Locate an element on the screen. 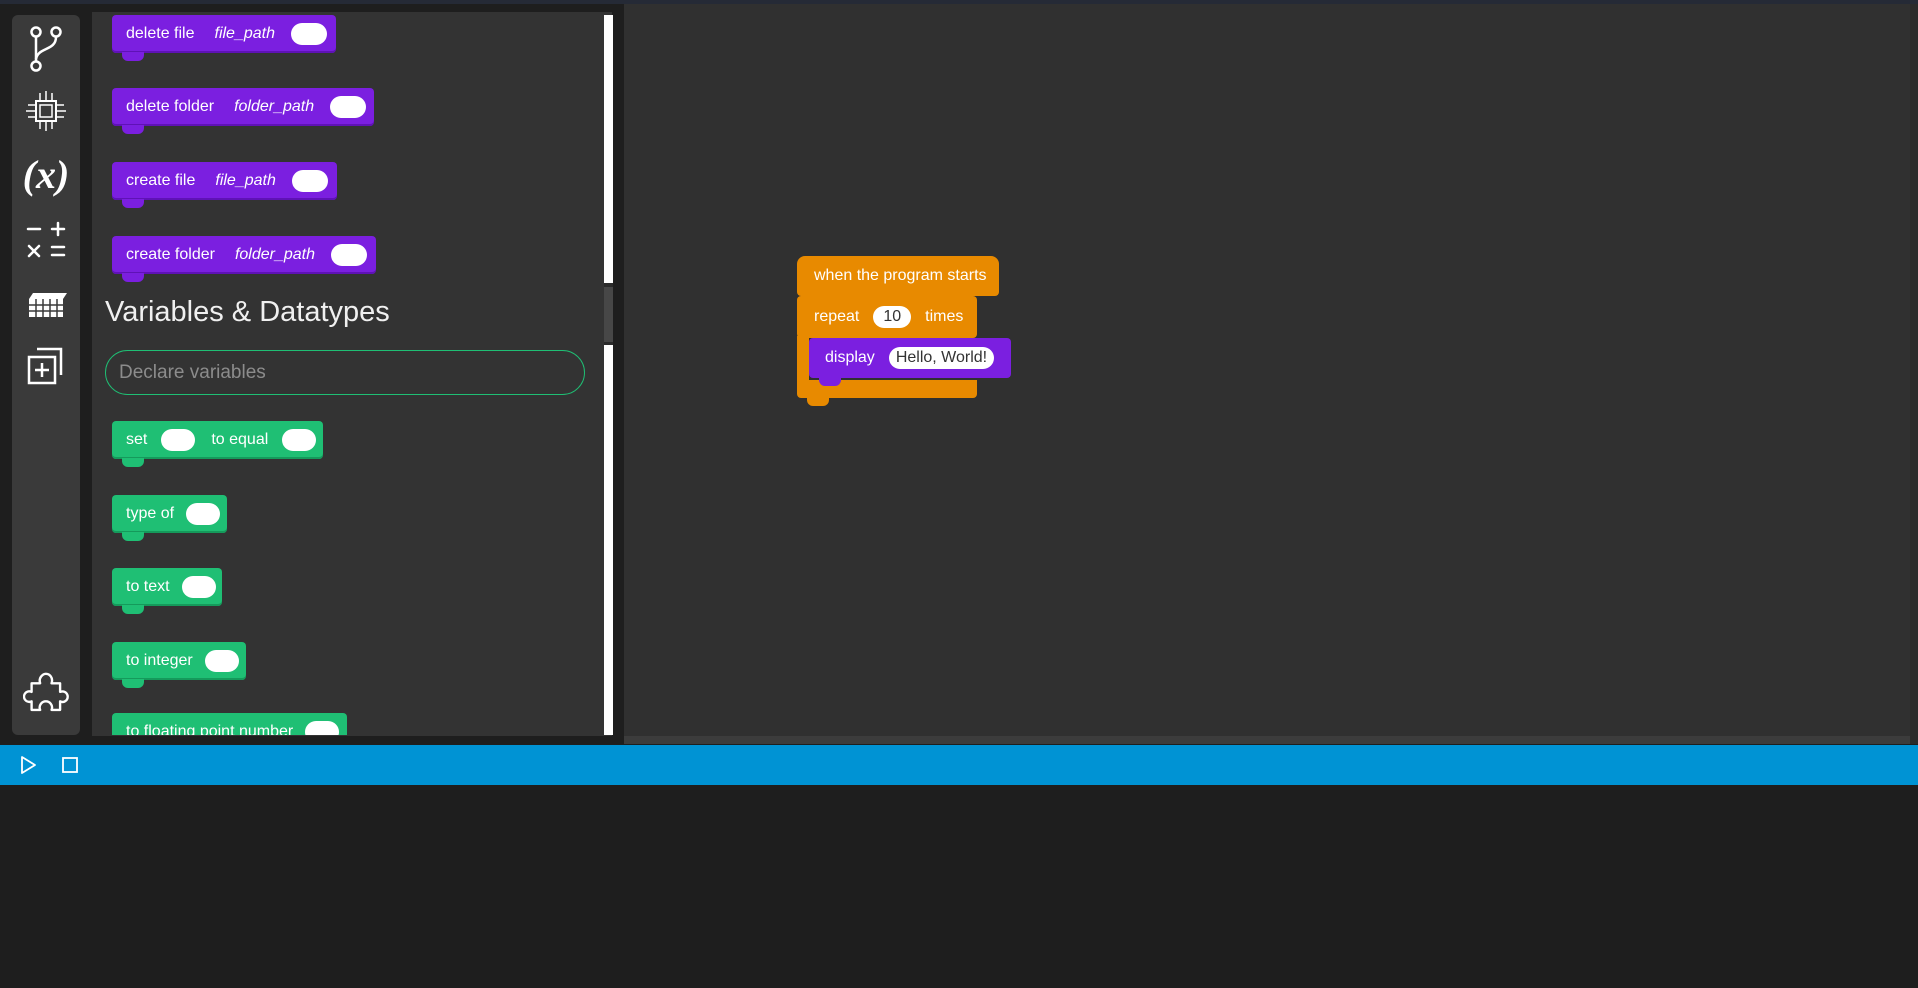  status-bar is located at coordinates (959, 765).